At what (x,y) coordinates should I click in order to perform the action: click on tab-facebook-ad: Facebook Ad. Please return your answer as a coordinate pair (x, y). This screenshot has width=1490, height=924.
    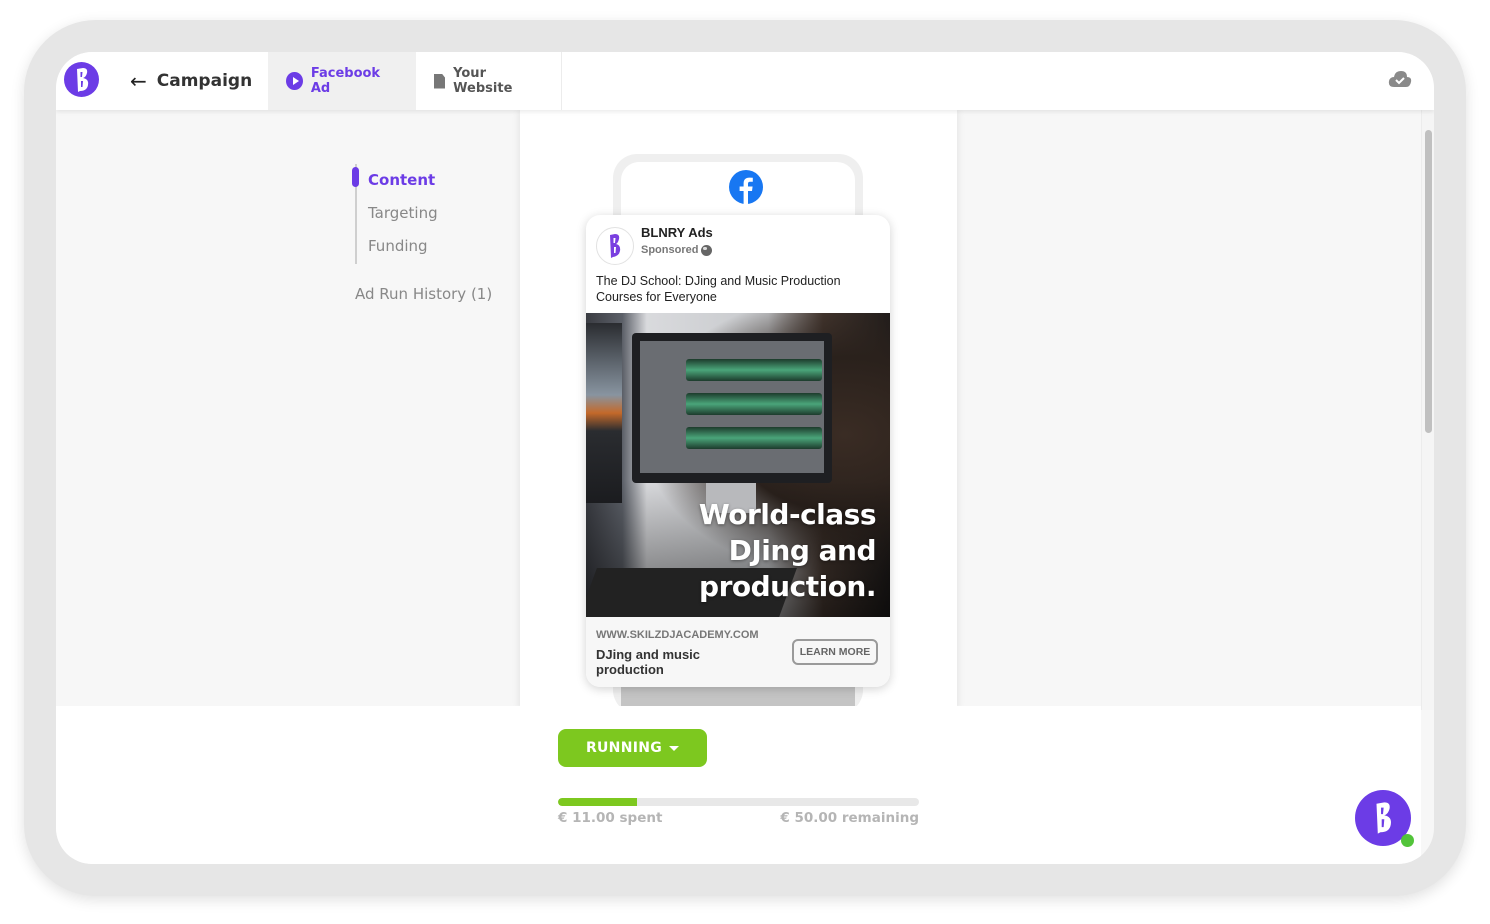
    Looking at the image, I should click on (342, 81).